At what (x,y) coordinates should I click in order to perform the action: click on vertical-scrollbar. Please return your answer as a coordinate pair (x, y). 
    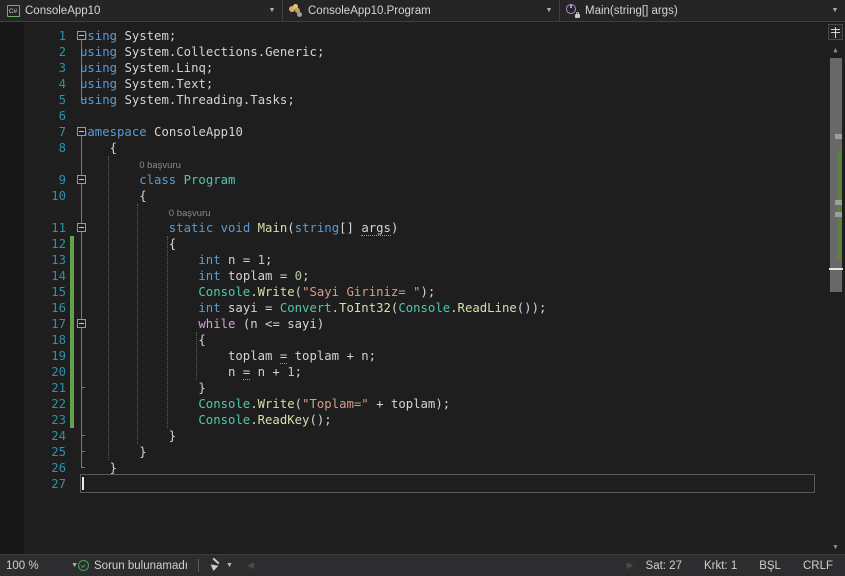
    Looking at the image, I should click on (836, 288).